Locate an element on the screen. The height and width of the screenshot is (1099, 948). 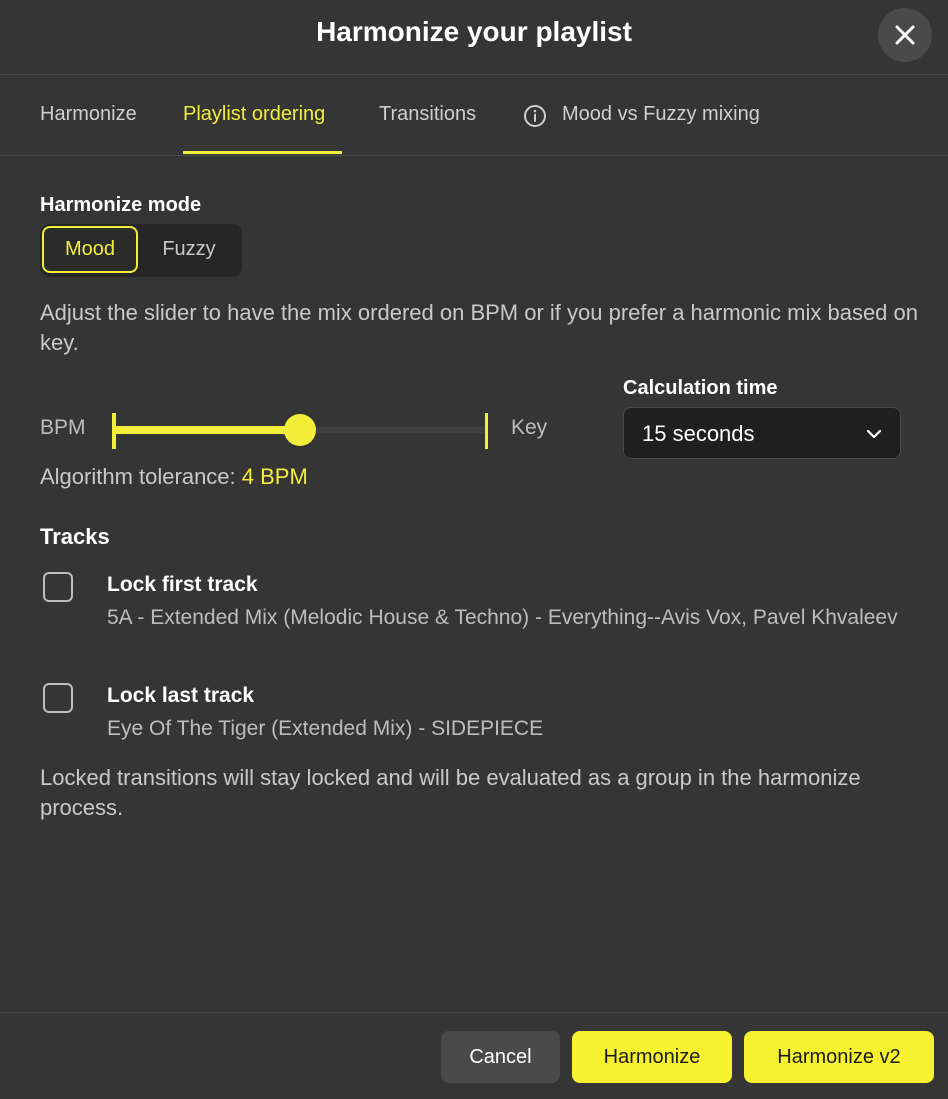
slider-max-marker is located at coordinates (486, 431).